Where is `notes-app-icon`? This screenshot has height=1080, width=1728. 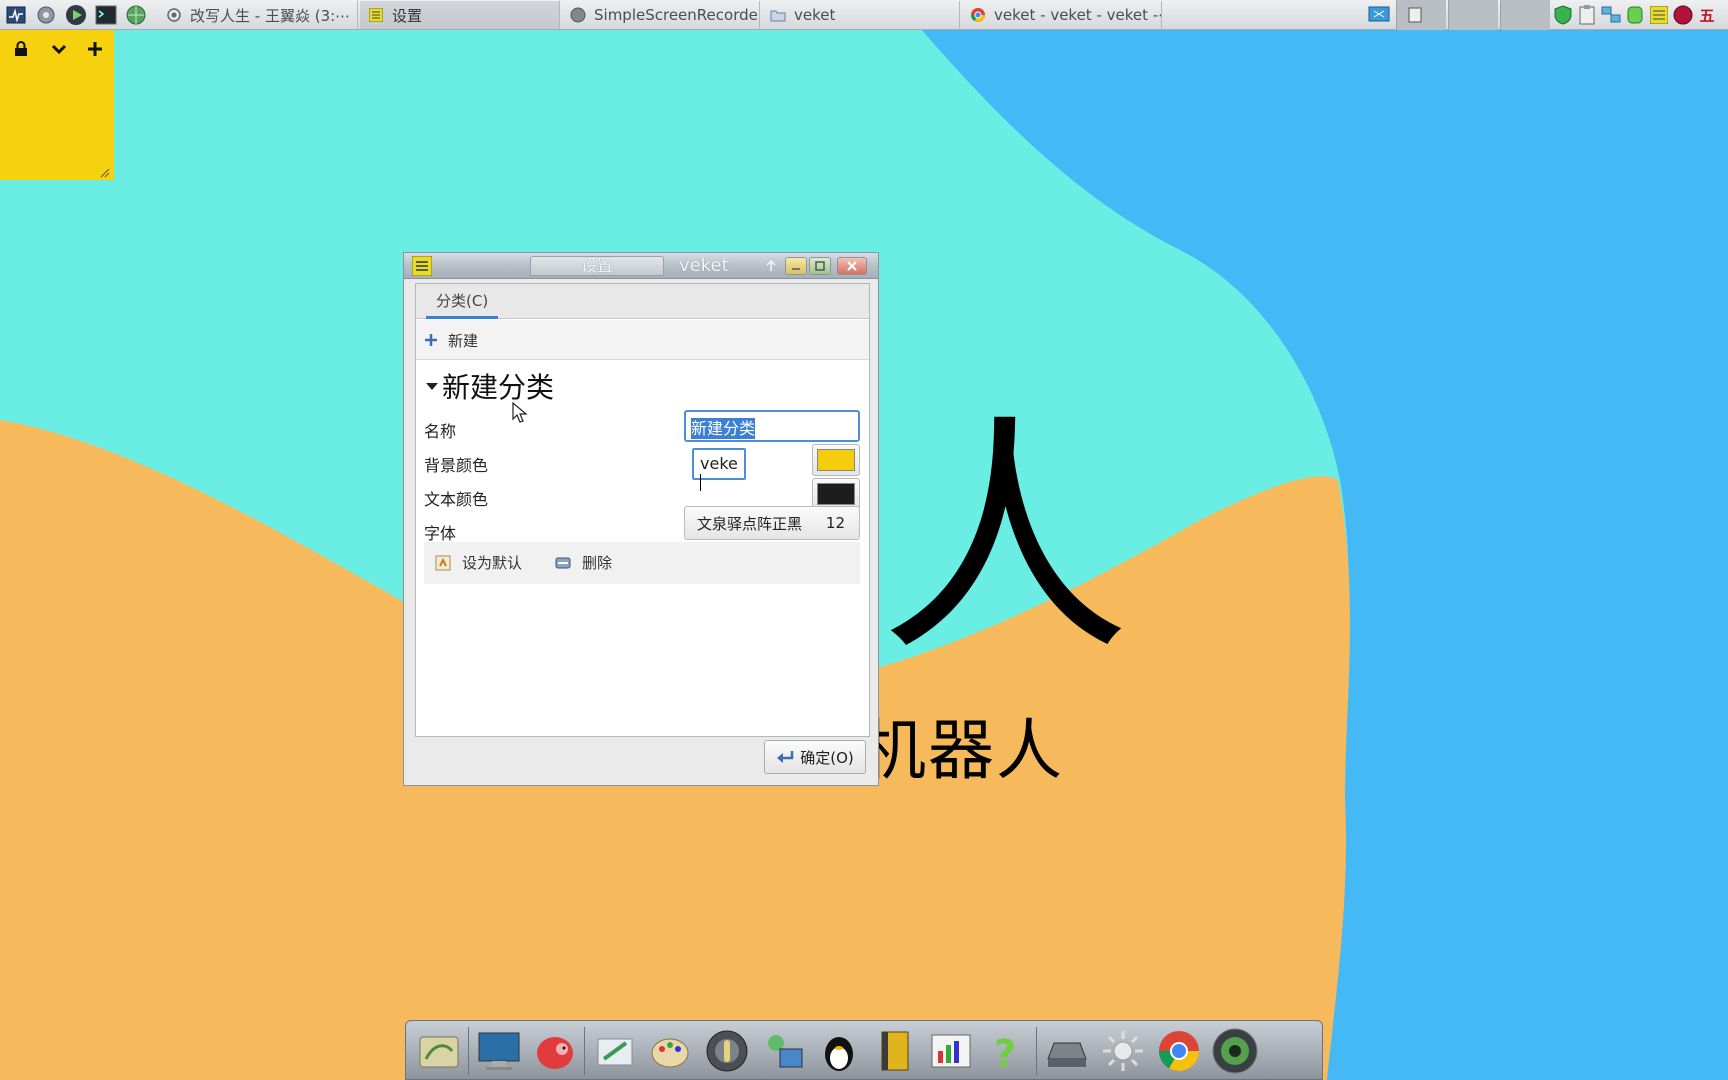 notes-app-icon is located at coordinates (422, 266).